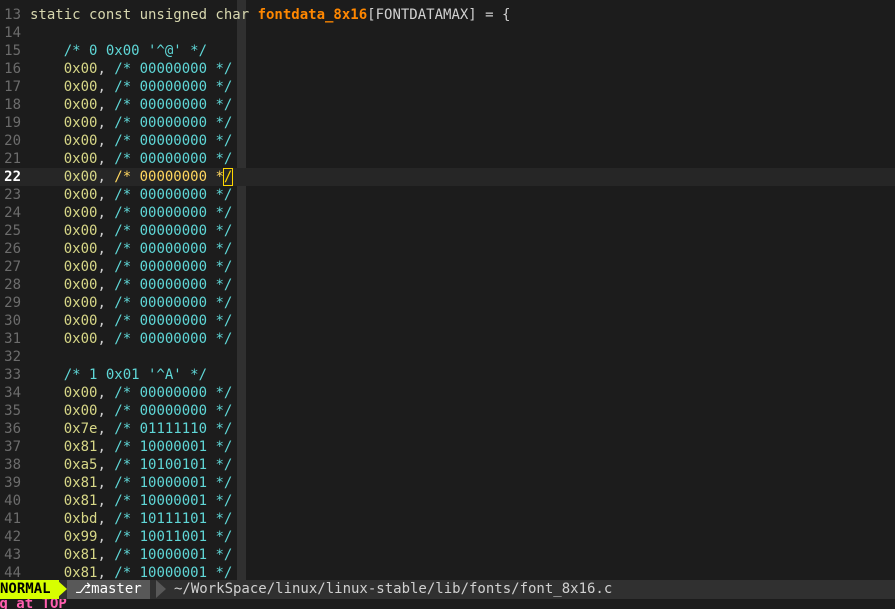 This screenshot has width=895, height=609. What do you see at coordinates (12, 465) in the screenshot?
I see `line-number: 38` at bounding box center [12, 465].